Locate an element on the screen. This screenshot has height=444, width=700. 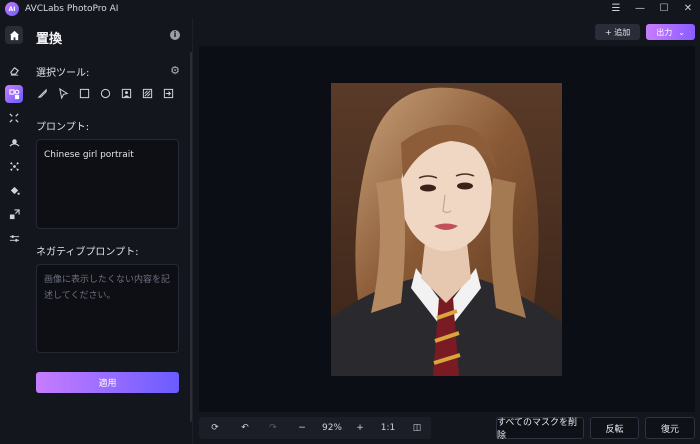
ellipse-icon is located at coordinates (105, 93).